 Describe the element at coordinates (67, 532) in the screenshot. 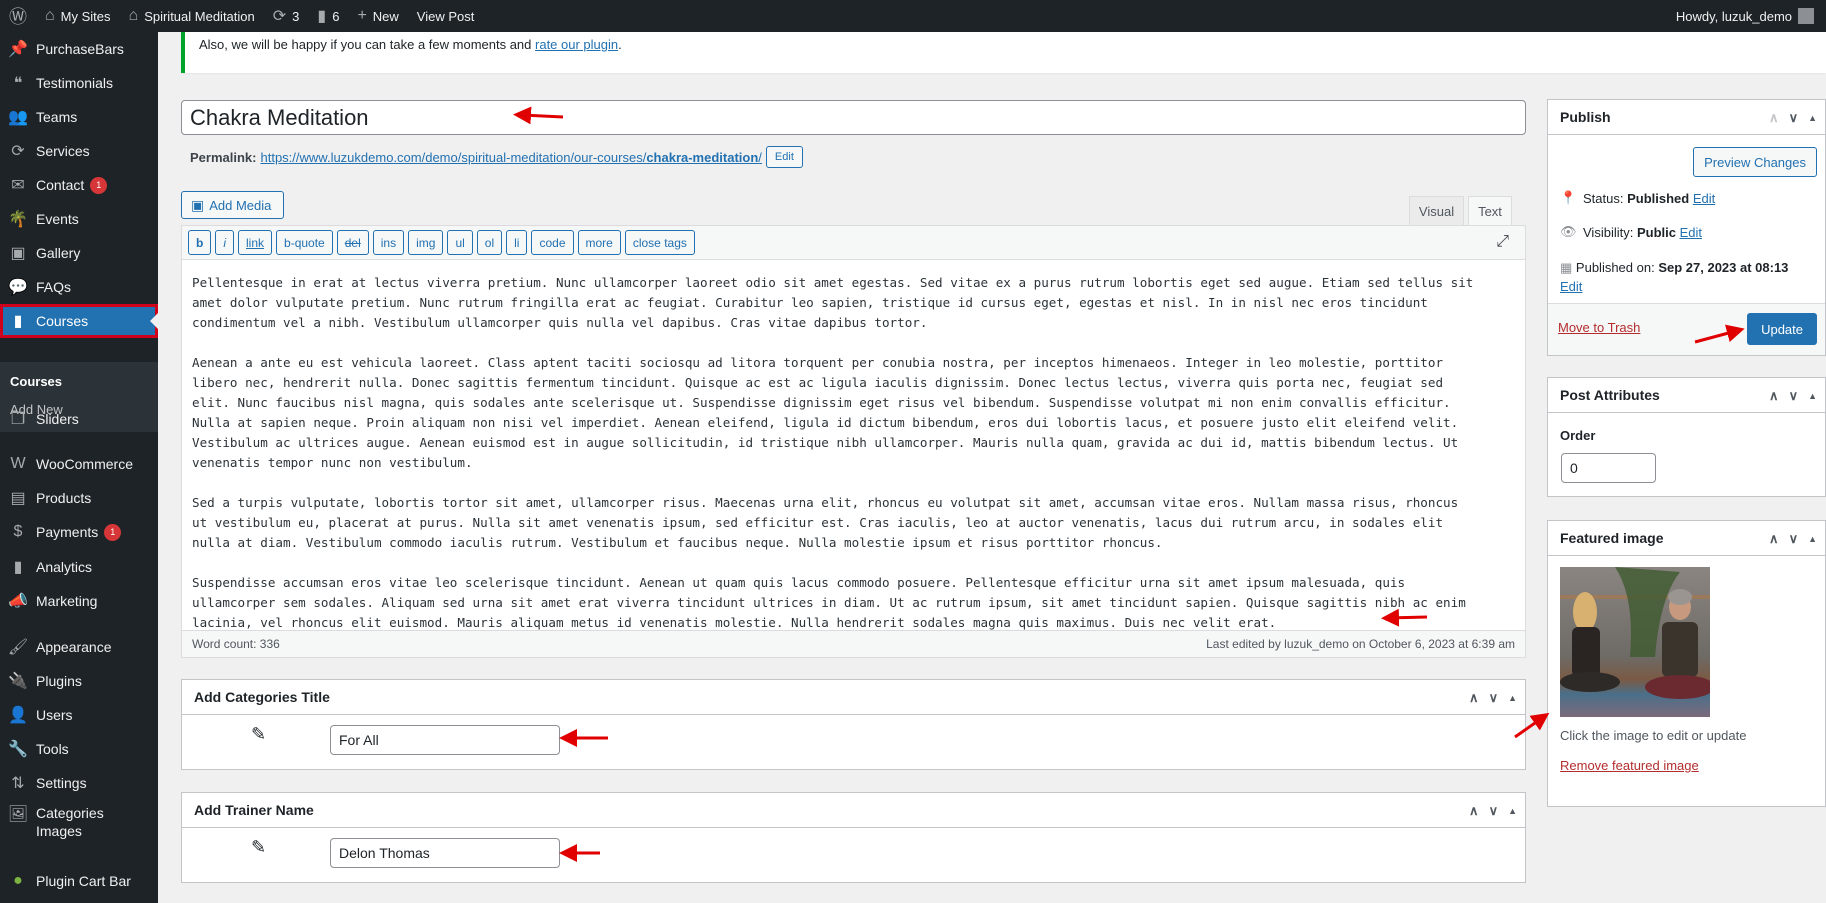

I see `sidebar-item-label: Payments` at that location.